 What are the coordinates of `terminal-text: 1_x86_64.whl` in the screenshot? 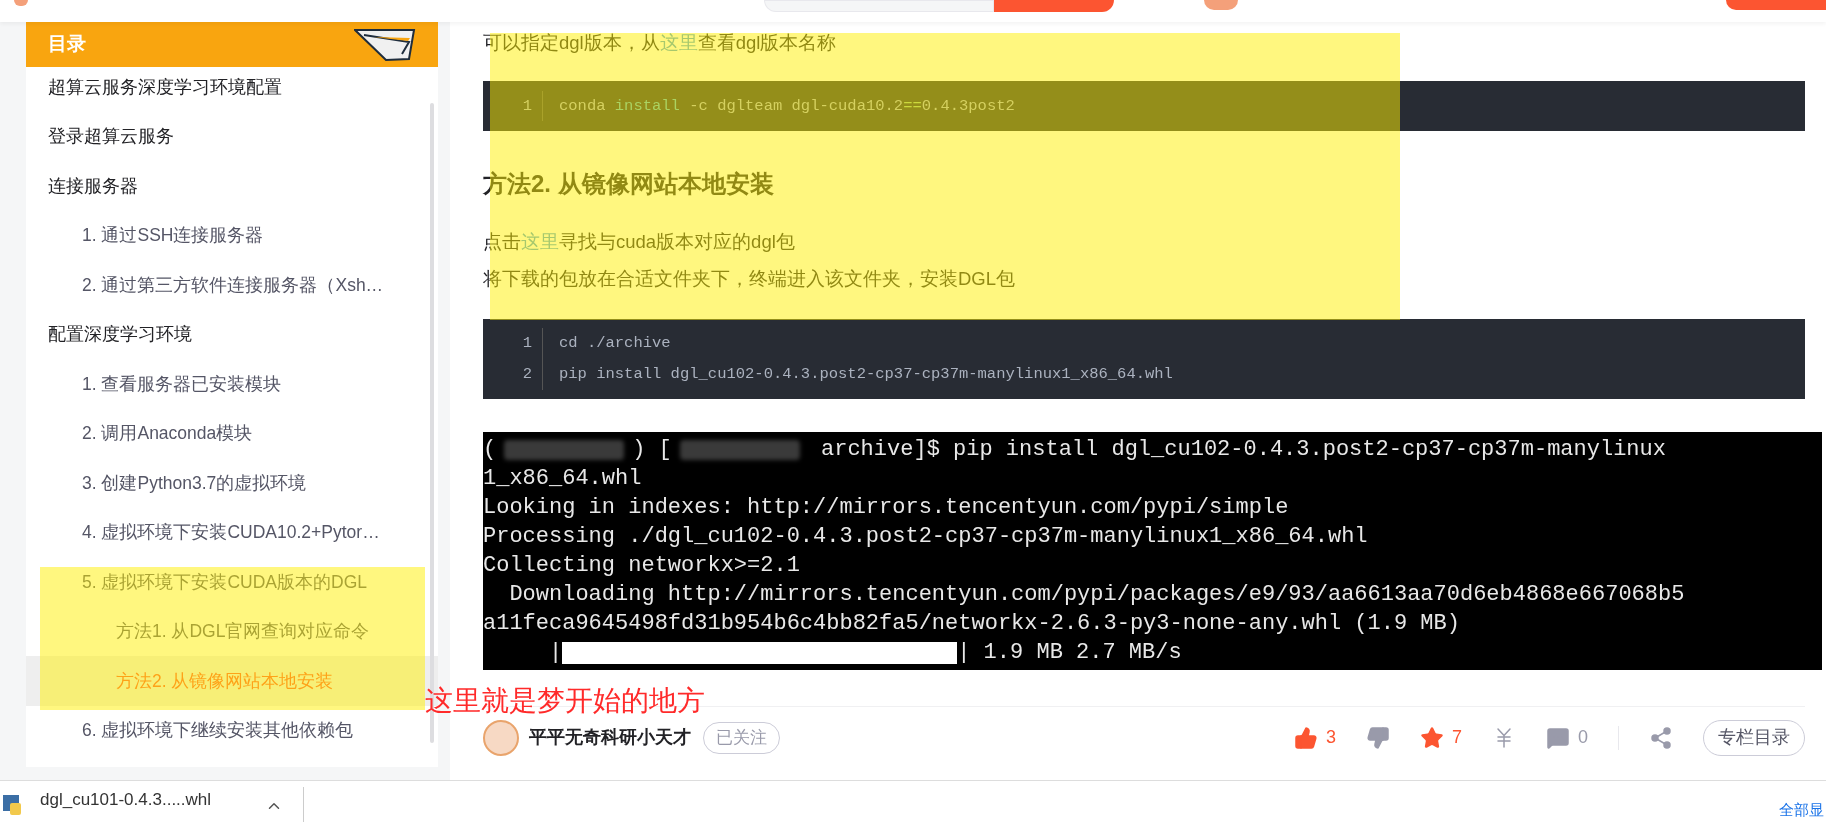 It's located at (562, 479).